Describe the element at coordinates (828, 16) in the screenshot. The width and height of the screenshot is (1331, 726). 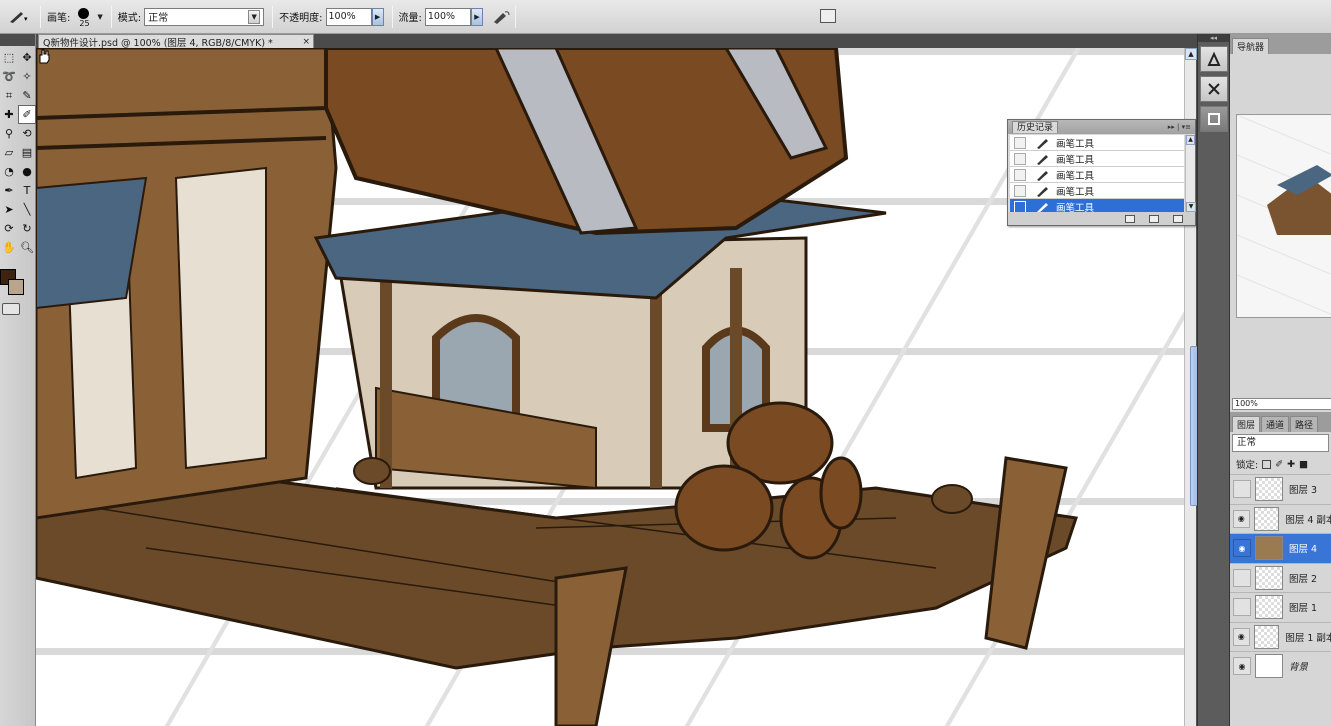
I see `brush-panel-toggle` at that location.